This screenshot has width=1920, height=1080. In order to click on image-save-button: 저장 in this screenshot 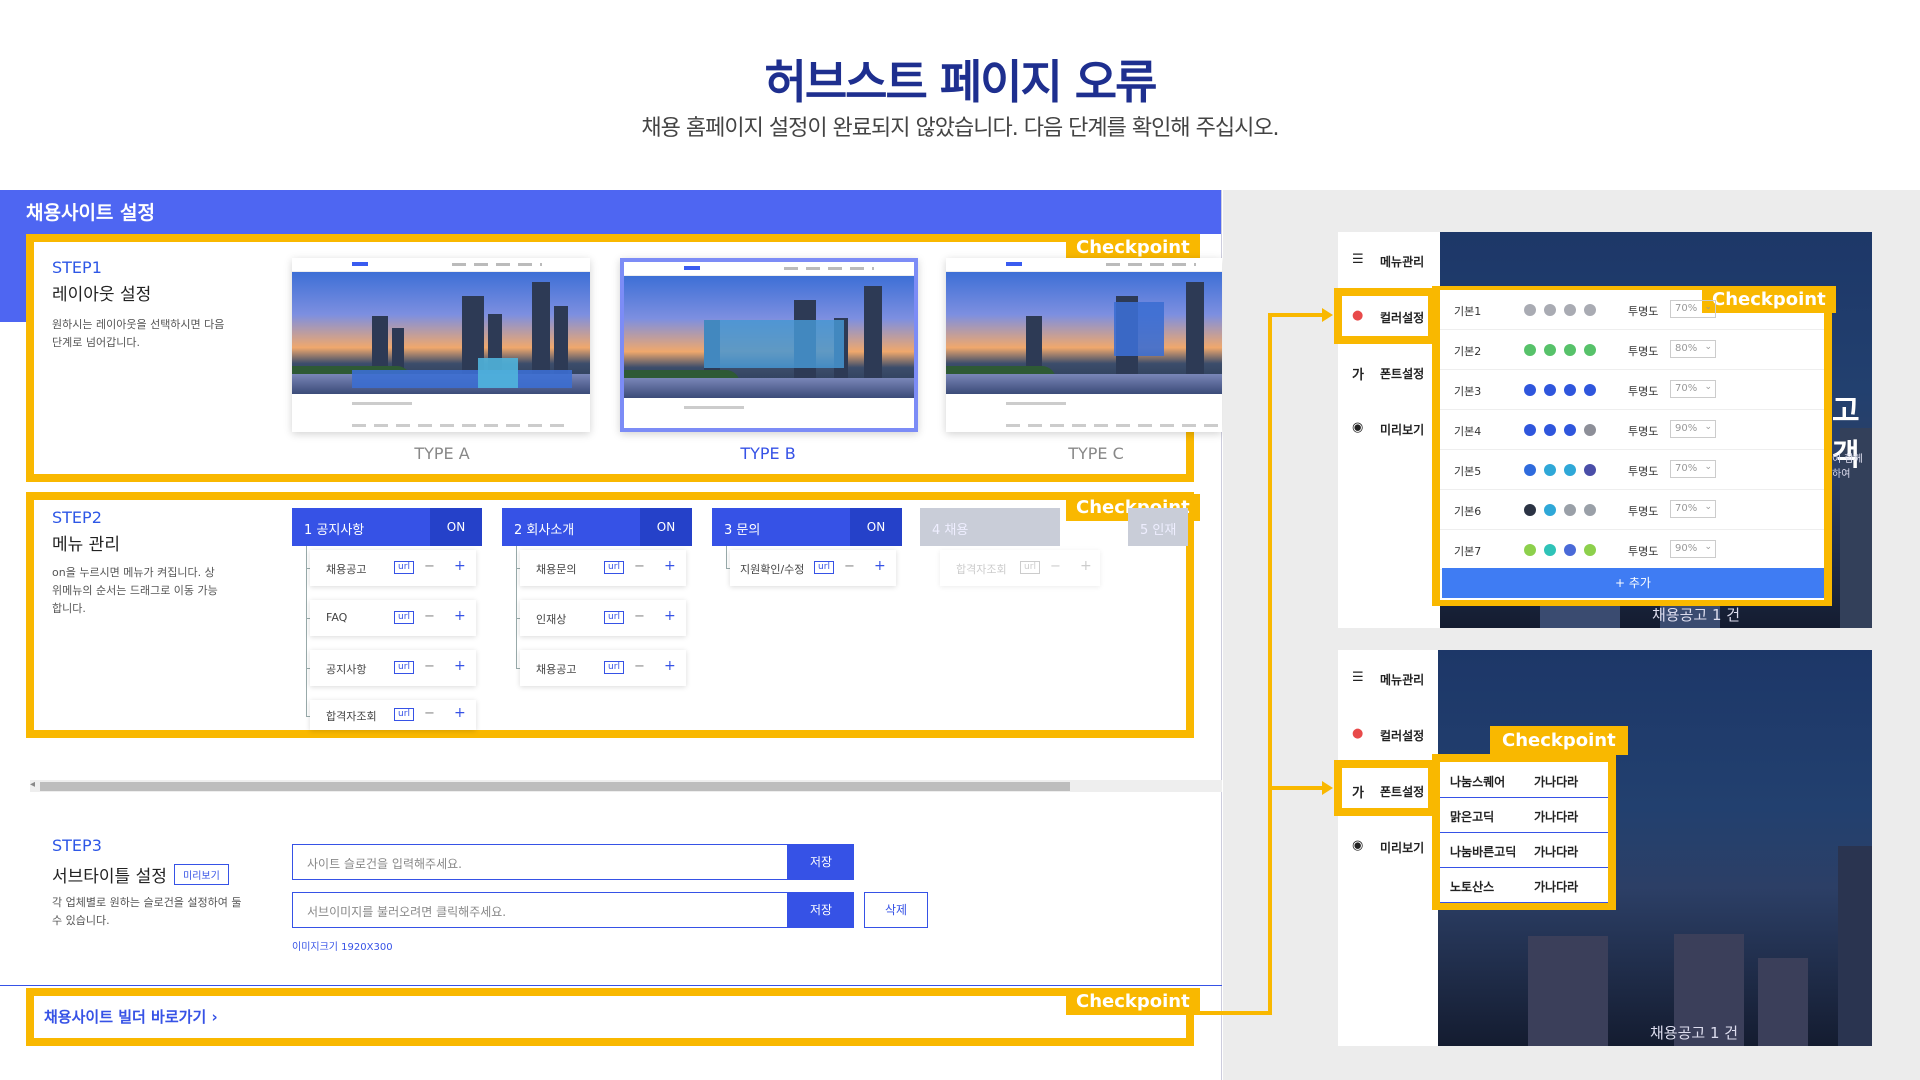, I will do `click(821, 910)`.